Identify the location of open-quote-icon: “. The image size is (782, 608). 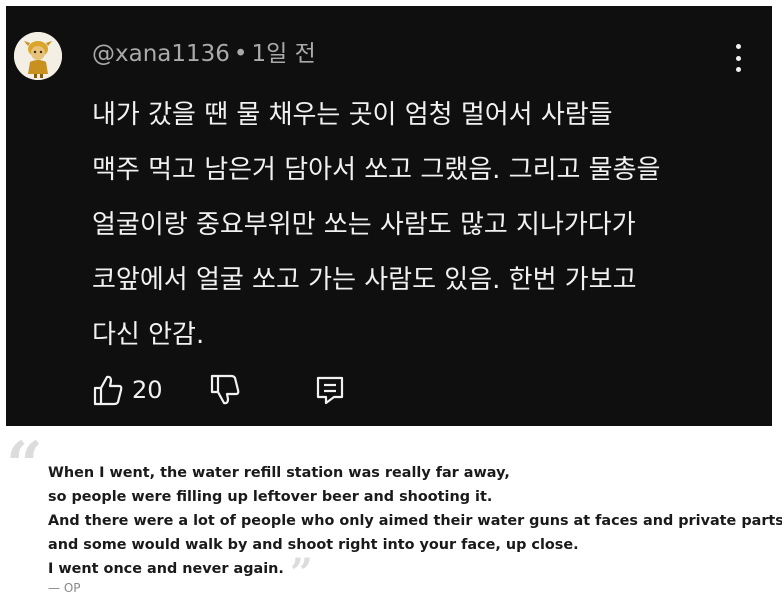
(24, 465).